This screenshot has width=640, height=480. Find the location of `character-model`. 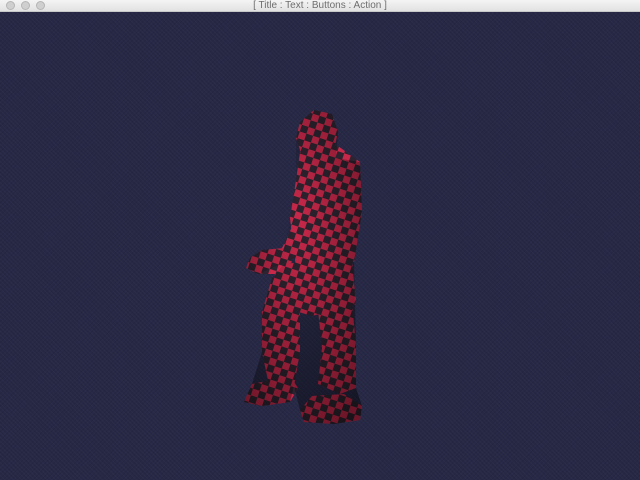

character-model is located at coordinates (303, 267).